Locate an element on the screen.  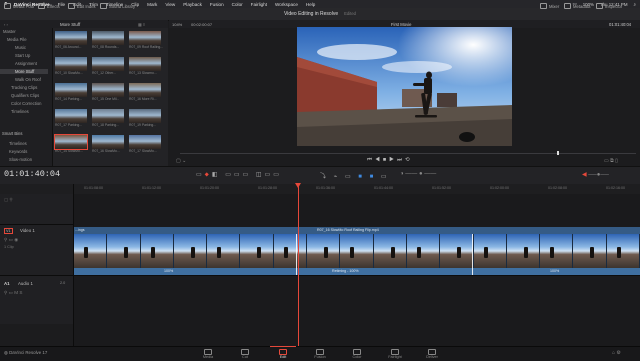
menu-playback: Playback is located at coordinates (192, 4).